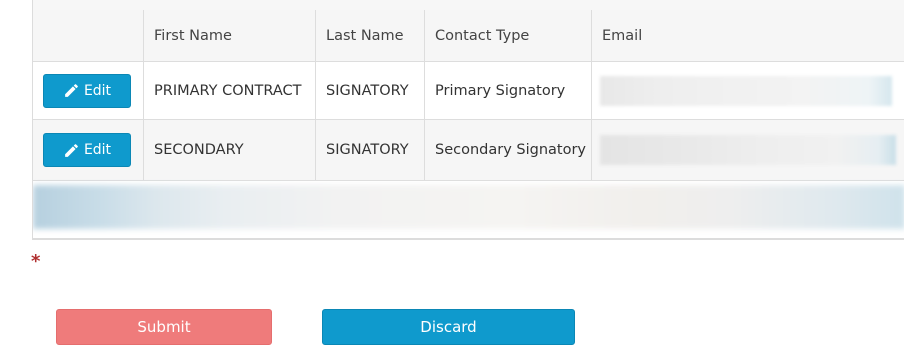 Image resolution: width=904 pixels, height=359 pixels. What do you see at coordinates (88, 35) in the screenshot?
I see `header-actions` at bounding box center [88, 35].